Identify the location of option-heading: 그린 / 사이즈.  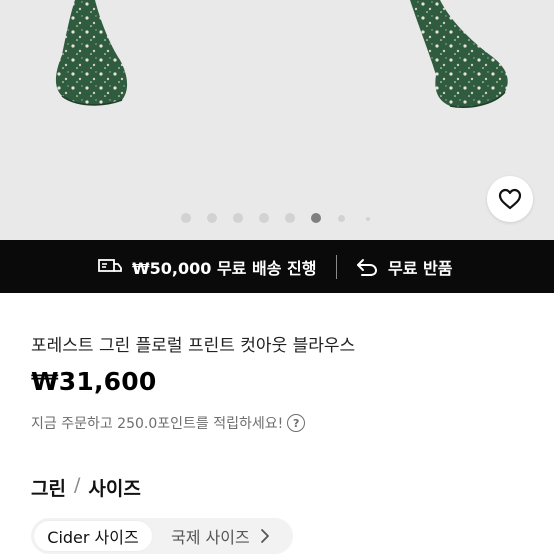
(86, 487).